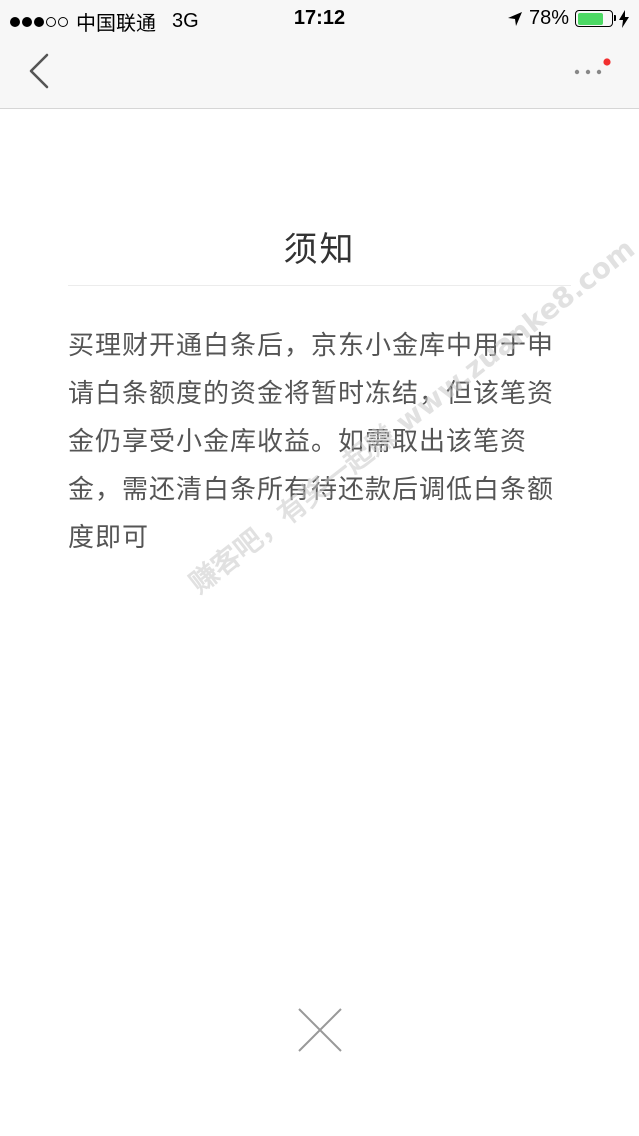 The width and height of the screenshot is (639, 1136). I want to click on back-button, so click(42, 72).